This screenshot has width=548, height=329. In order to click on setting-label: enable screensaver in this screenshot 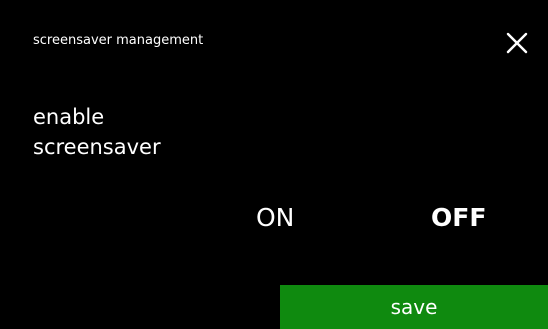, I will do `click(133, 132)`.